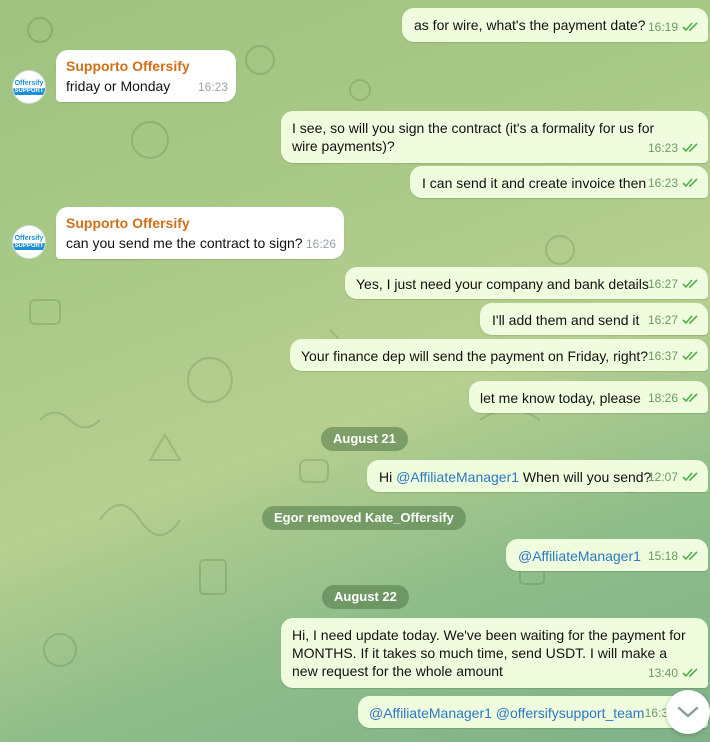  Describe the element at coordinates (588, 397) in the screenshot. I see `message-bubble: let me know today, please 18:26` at that location.